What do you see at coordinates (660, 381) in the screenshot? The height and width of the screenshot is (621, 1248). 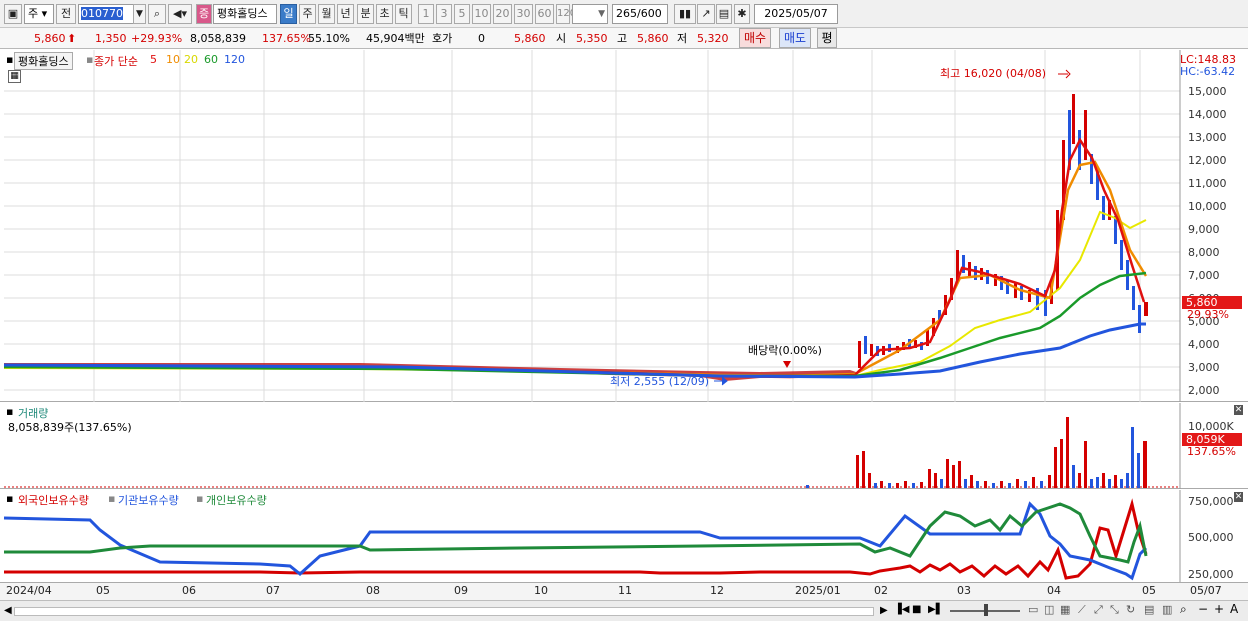 I see `low-note: 최저 2,555 (12/09)` at bounding box center [660, 381].